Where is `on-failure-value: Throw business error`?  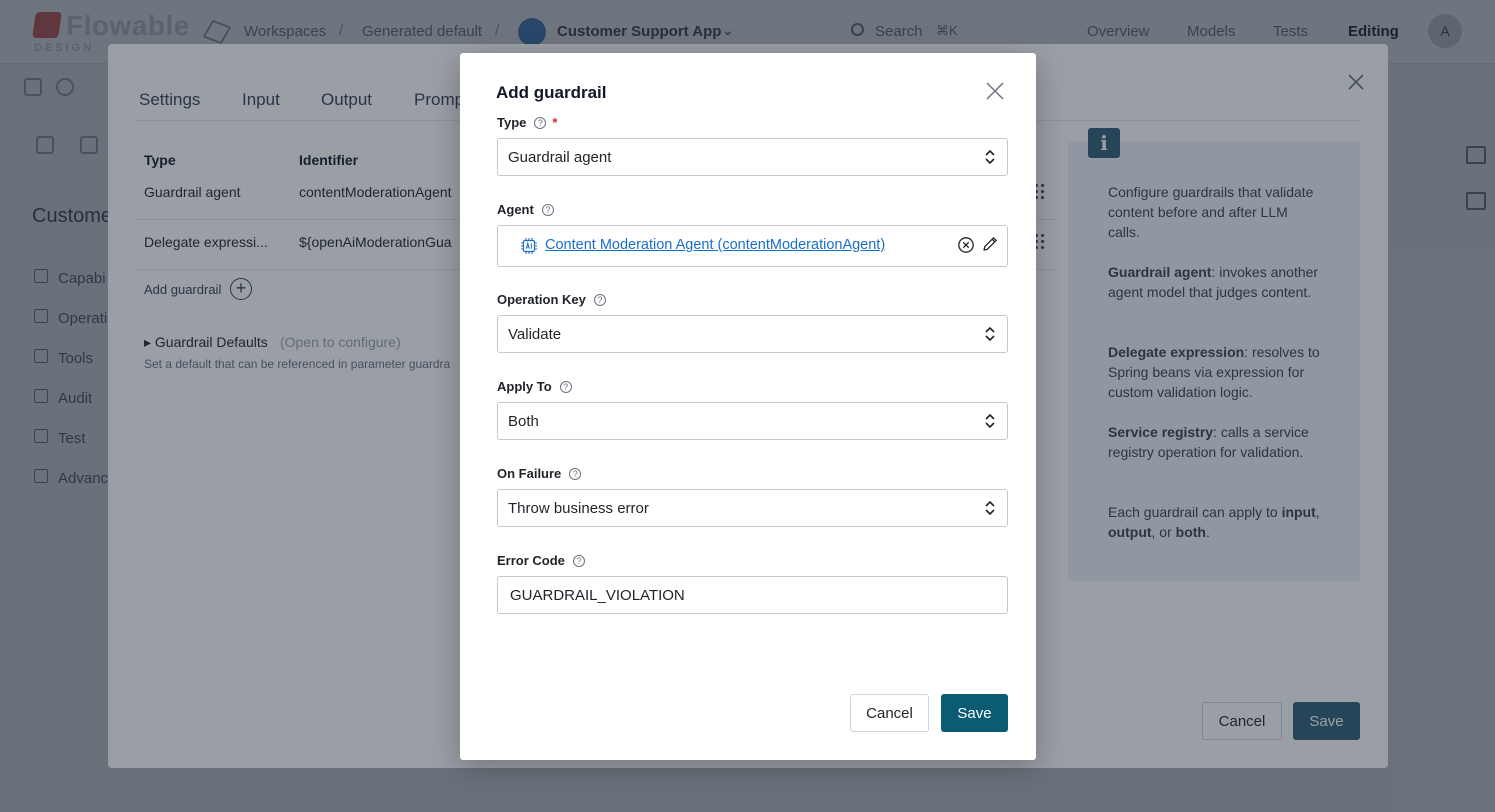 on-failure-value: Throw business error is located at coordinates (578, 508).